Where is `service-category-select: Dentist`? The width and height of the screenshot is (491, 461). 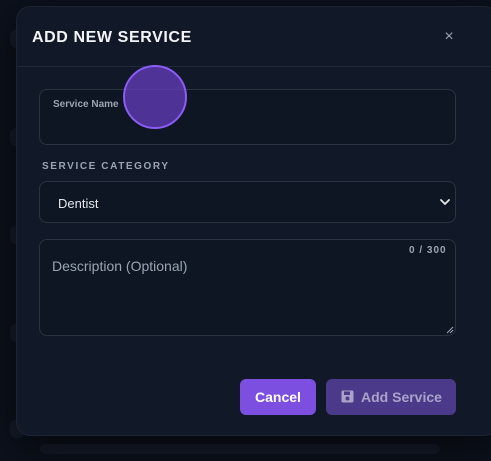
service-category-select: Dentist is located at coordinates (247, 202).